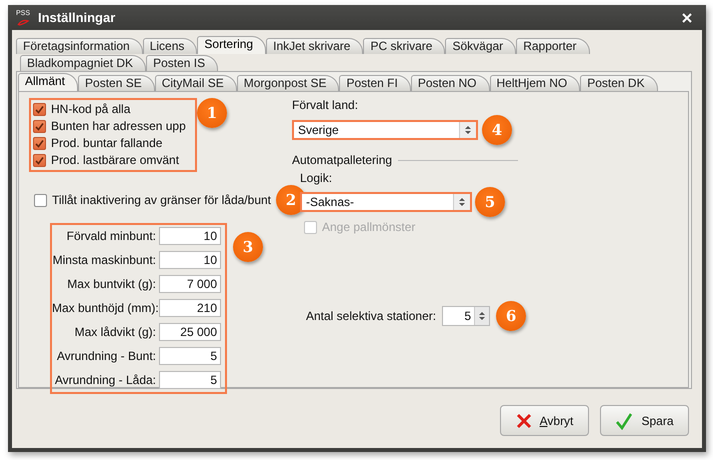  What do you see at coordinates (288, 83) in the screenshot?
I see `tab: Morgonpost SE` at bounding box center [288, 83].